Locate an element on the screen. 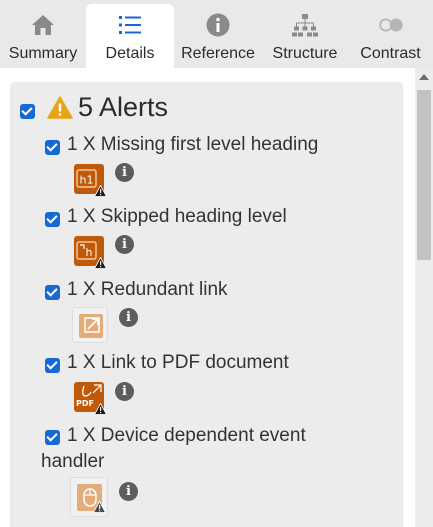  tab-details-label: Details is located at coordinates (130, 53).